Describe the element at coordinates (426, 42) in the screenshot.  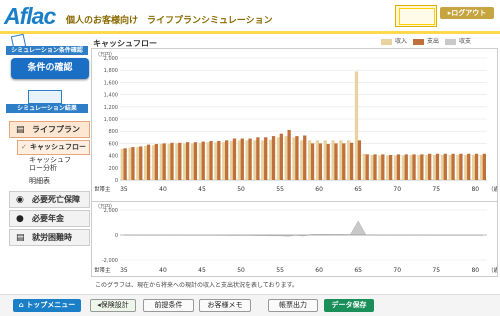
I see `legend-expense: 支出` at that location.